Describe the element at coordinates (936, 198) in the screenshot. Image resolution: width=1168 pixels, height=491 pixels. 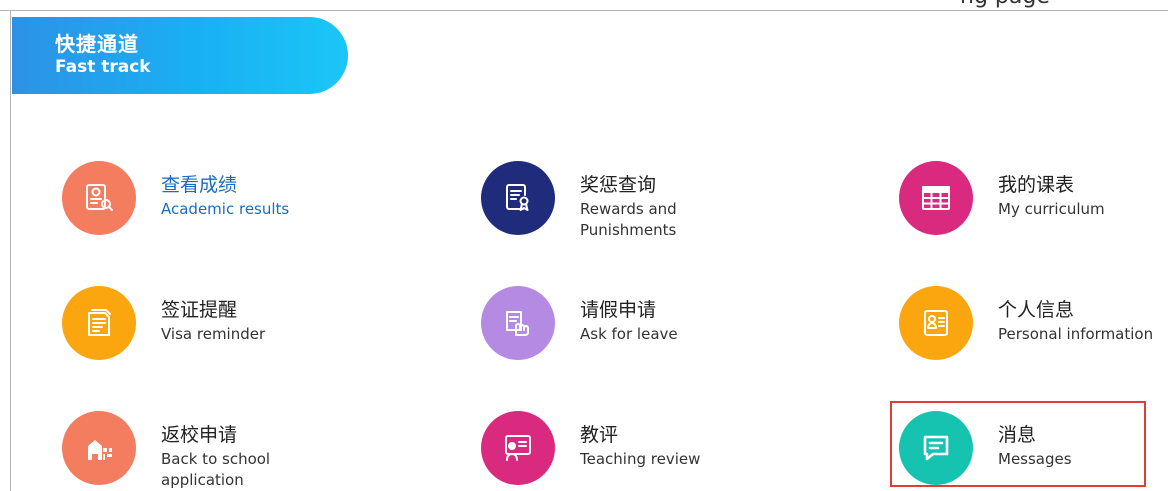
I see `timetable-icon` at that location.